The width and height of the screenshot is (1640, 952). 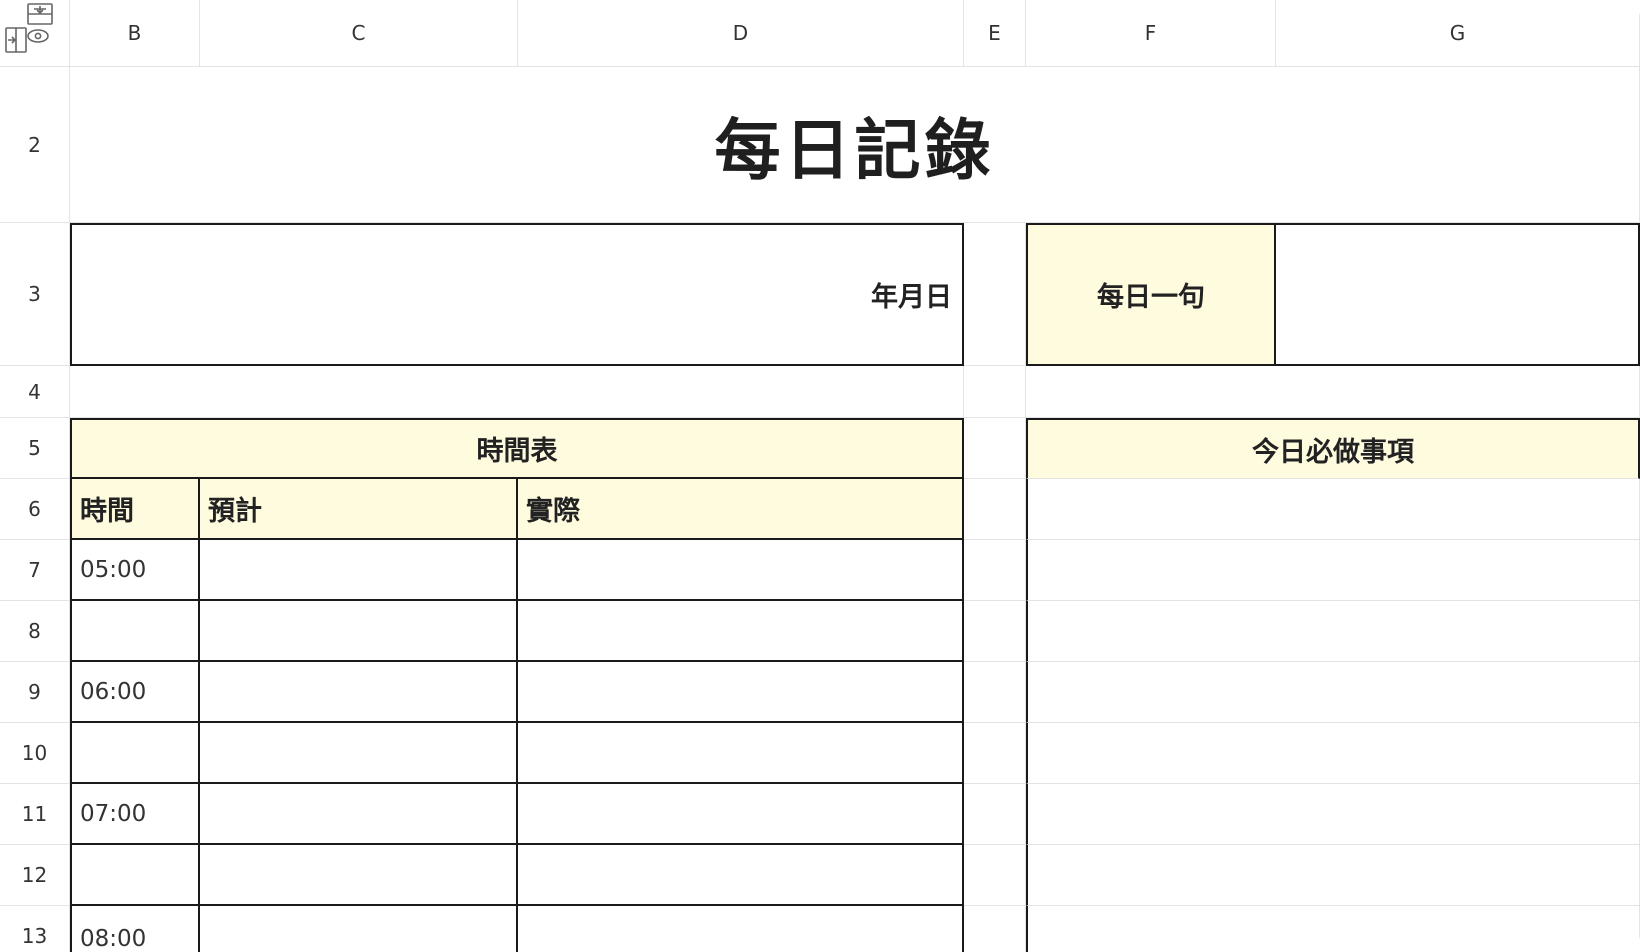 I want to click on row-header-3: 3, so click(x=35, y=294).